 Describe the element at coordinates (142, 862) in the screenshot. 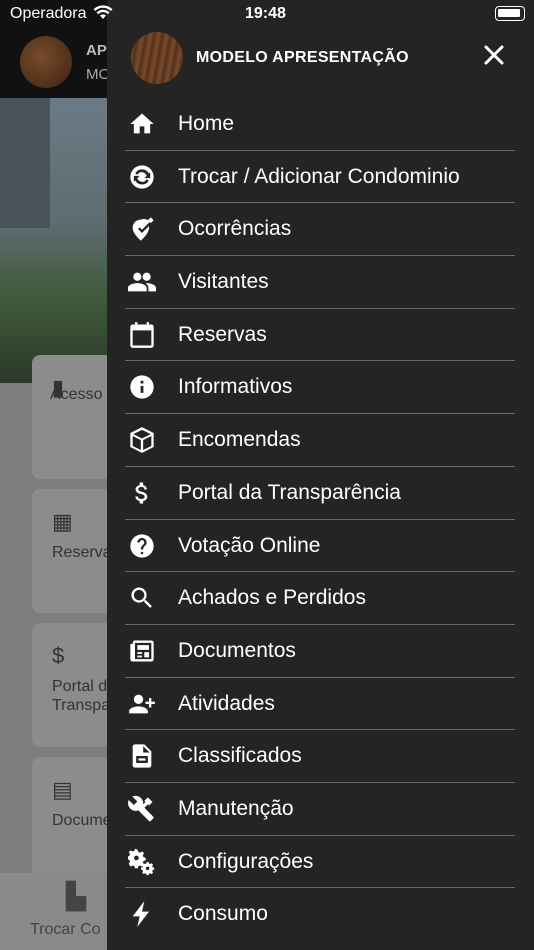

I see `gears-icon` at that location.